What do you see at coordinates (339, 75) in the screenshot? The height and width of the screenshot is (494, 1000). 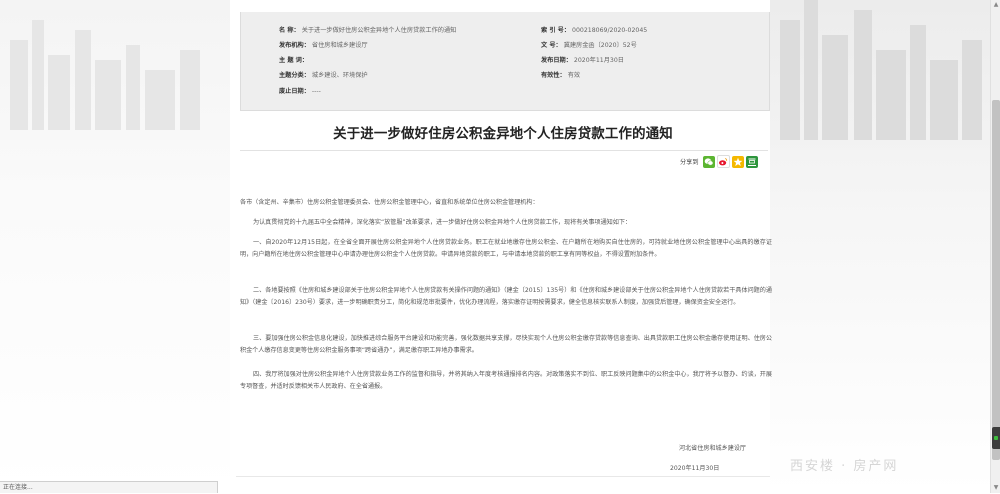 I see `meta-category-value: 城乡建设、环境保护` at bounding box center [339, 75].